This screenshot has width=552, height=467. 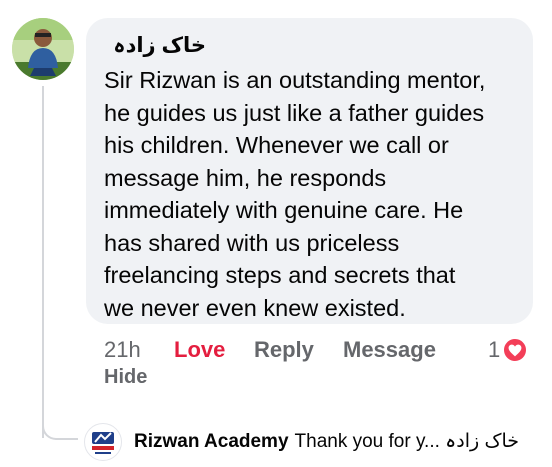 I want to click on comment-line: we never even knew existed., so click(x=255, y=307).